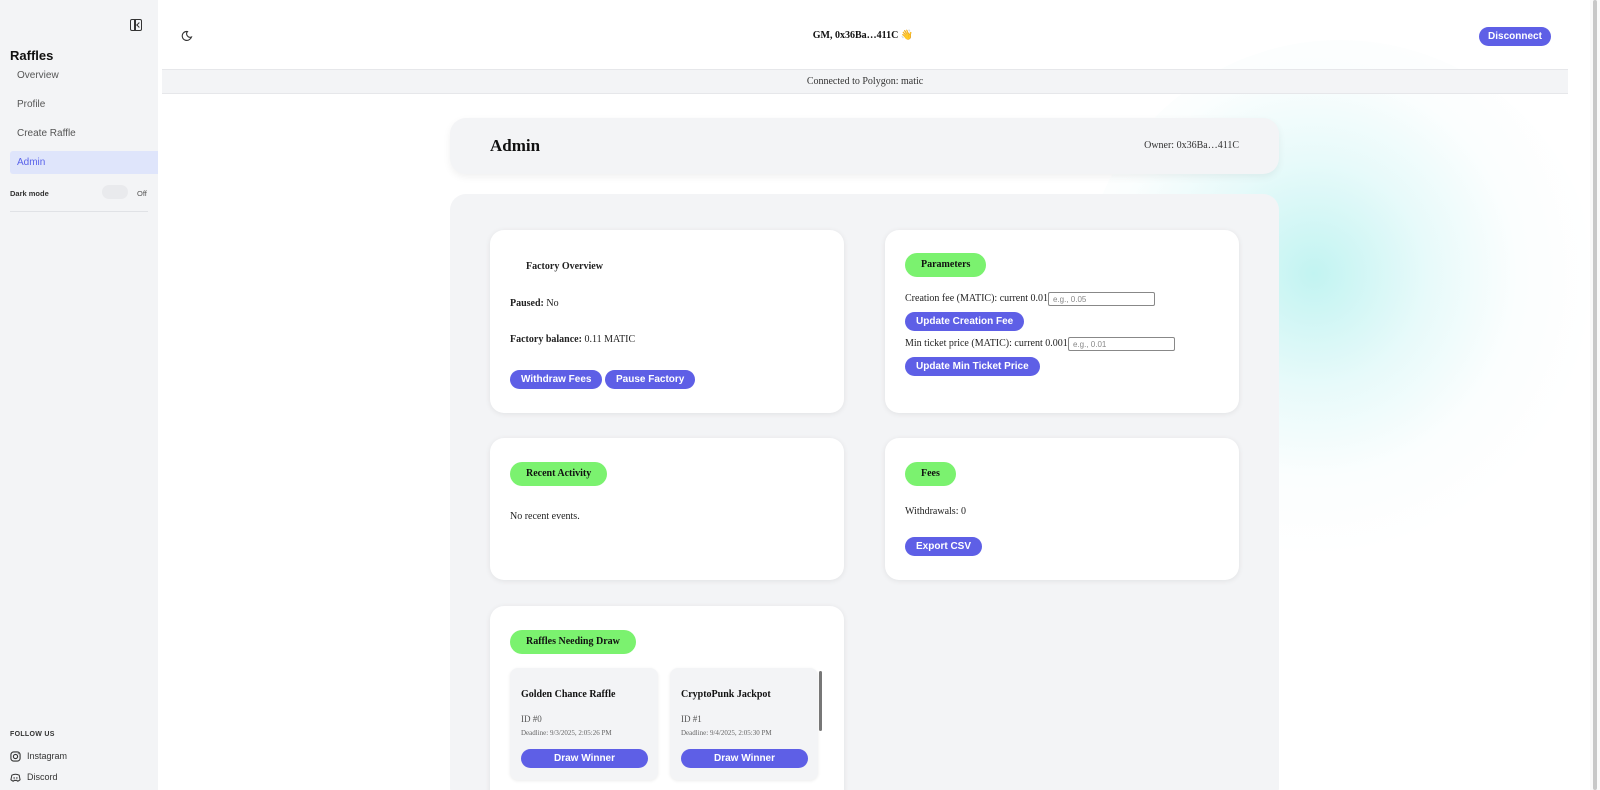 The image size is (1600, 790). Describe the element at coordinates (820, 701) in the screenshot. I see `raffles-scrollbar` at that location.